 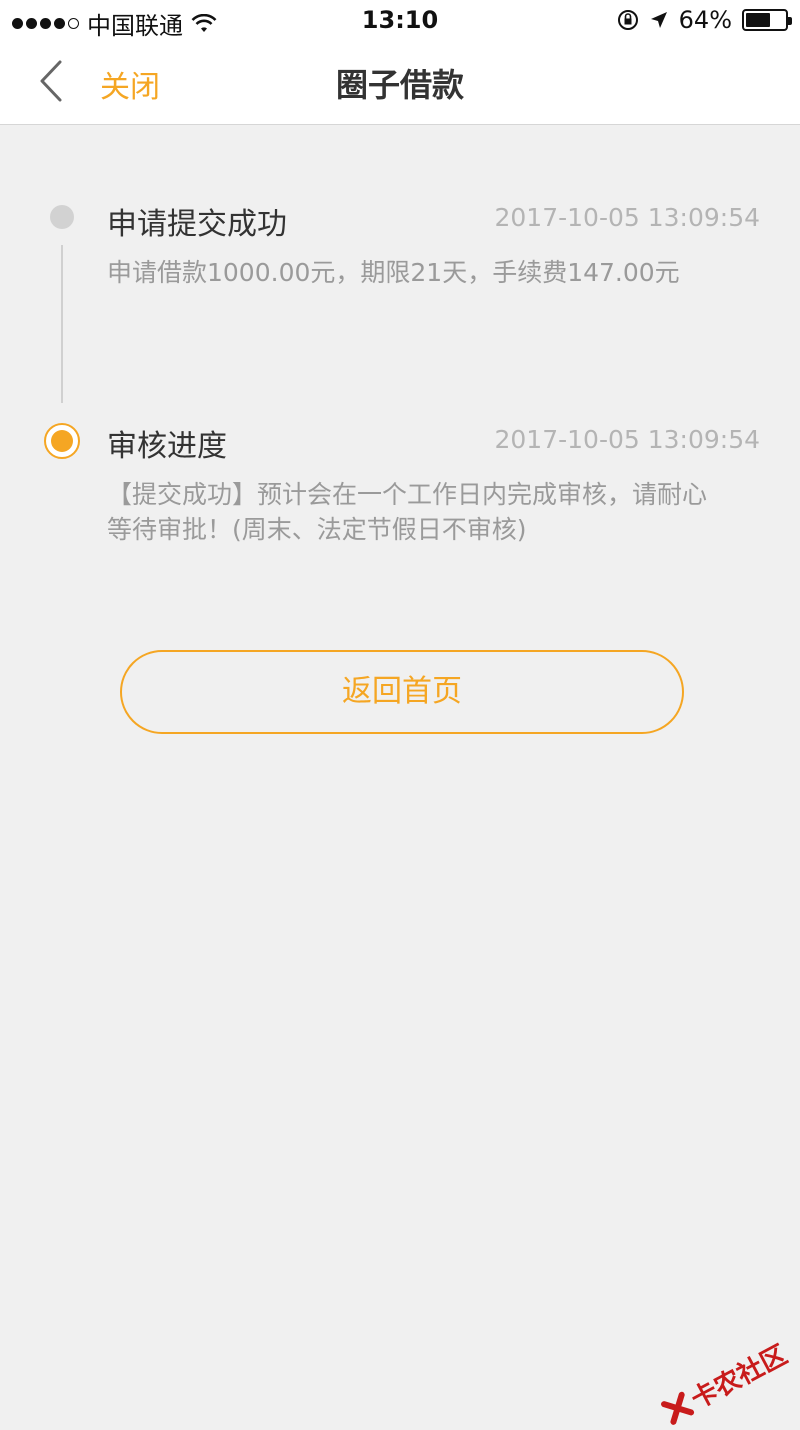 What do you see at coordinates (54, 81) in the screenshot?
I see `chevron-left-icon` at bounding box center [54, 81].